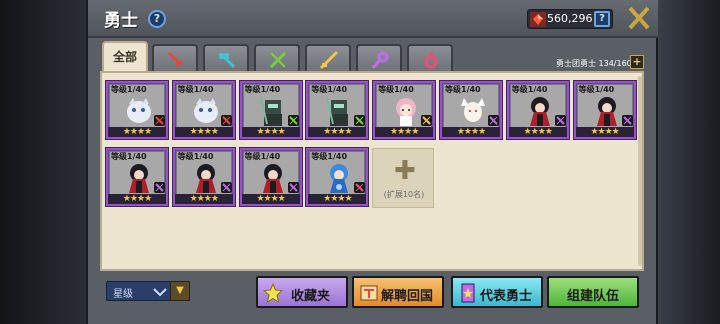 This screenshot has height=324, width=720. I want to click on representative-hero-button: 代表勇士, so click(497, 292).